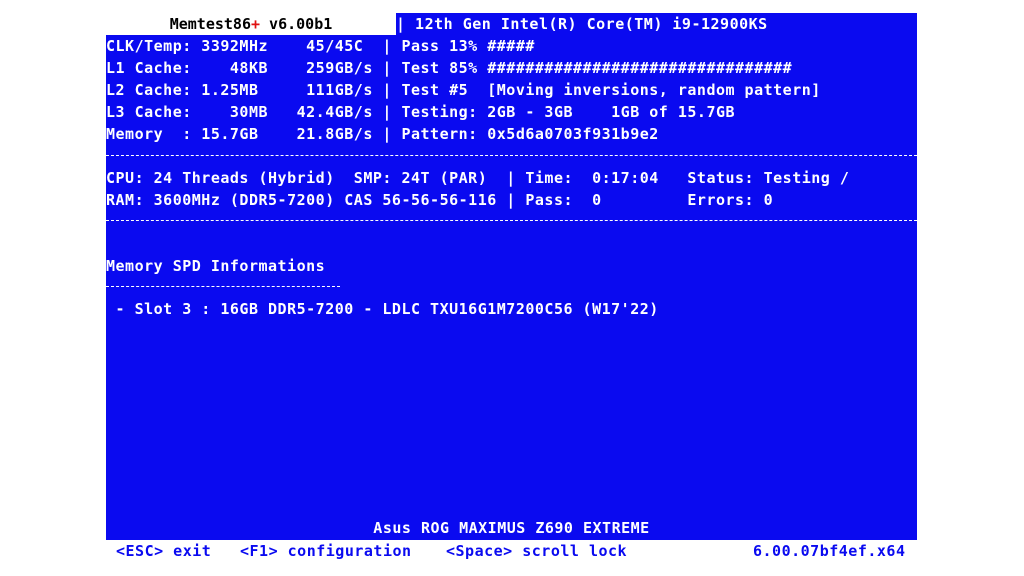 This screenshot has height=576, width=1024. What do you see at coordinates (536, 551) in the screenshot?
I see `space-scroll-lock-hint: <Space> scroll lock` at bounding box center [536, 551].